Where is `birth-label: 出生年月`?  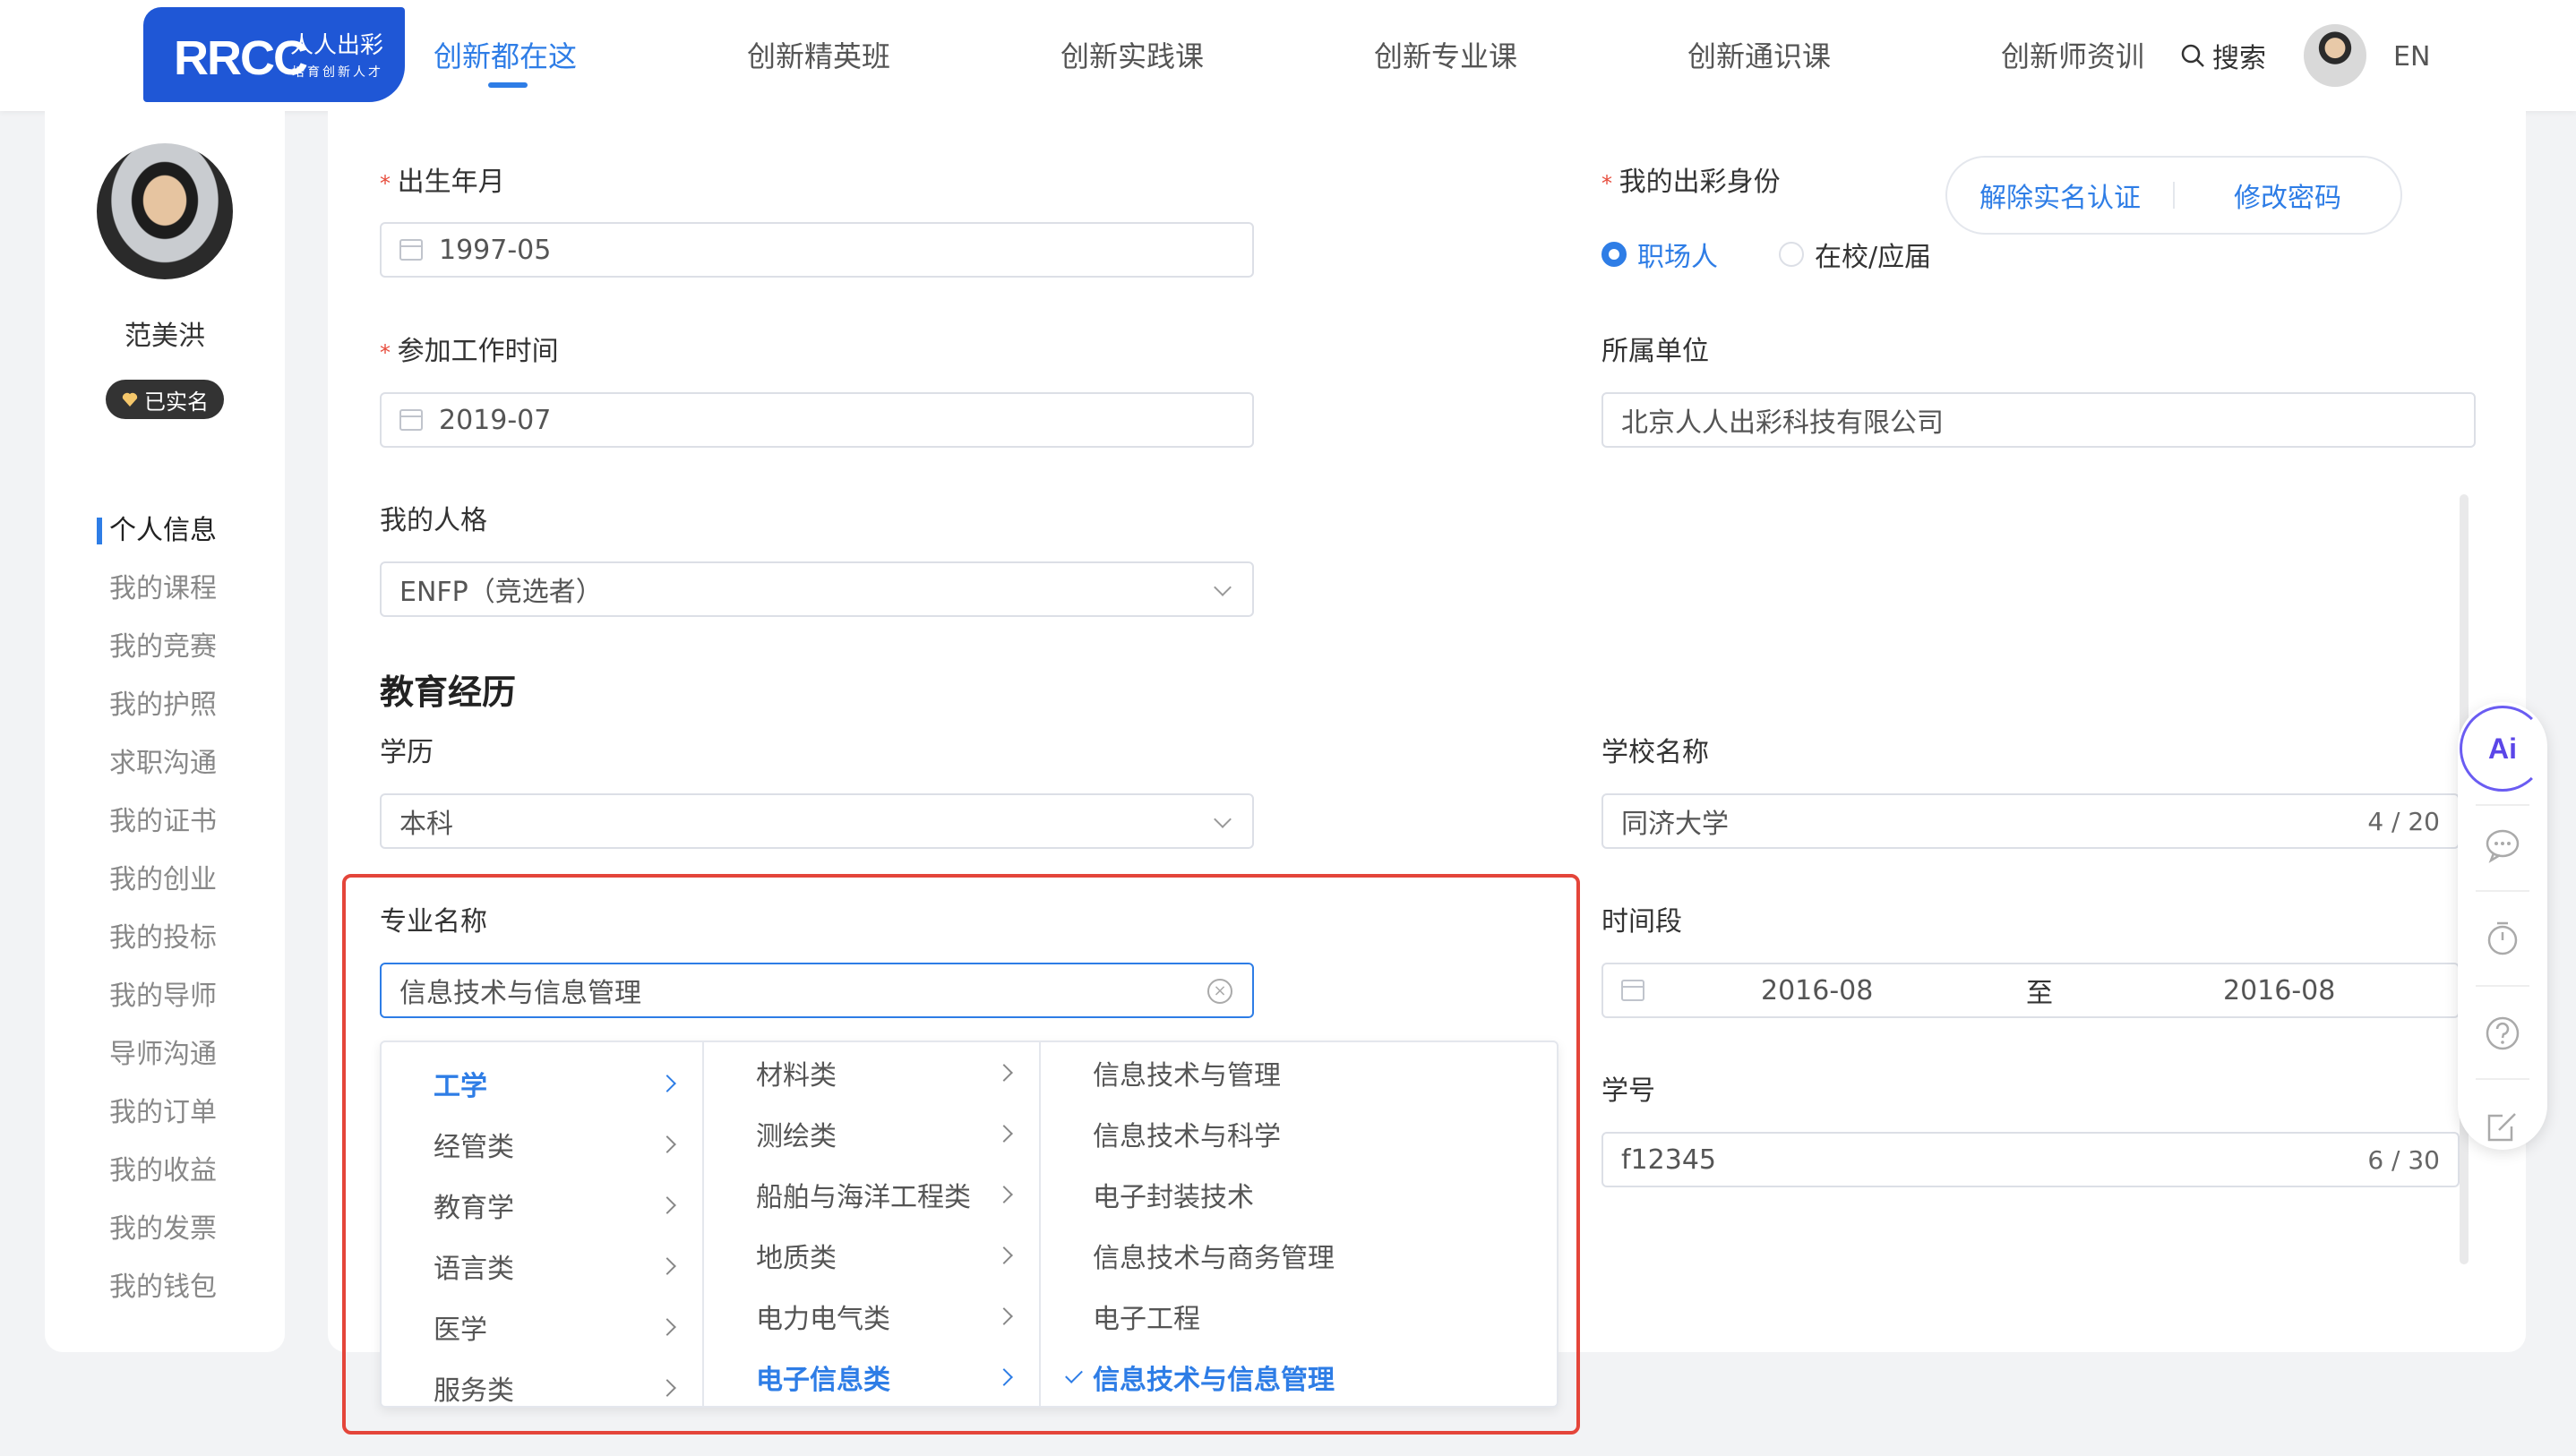 birth-label: 出生年月 is located at coordinates (442, 179).